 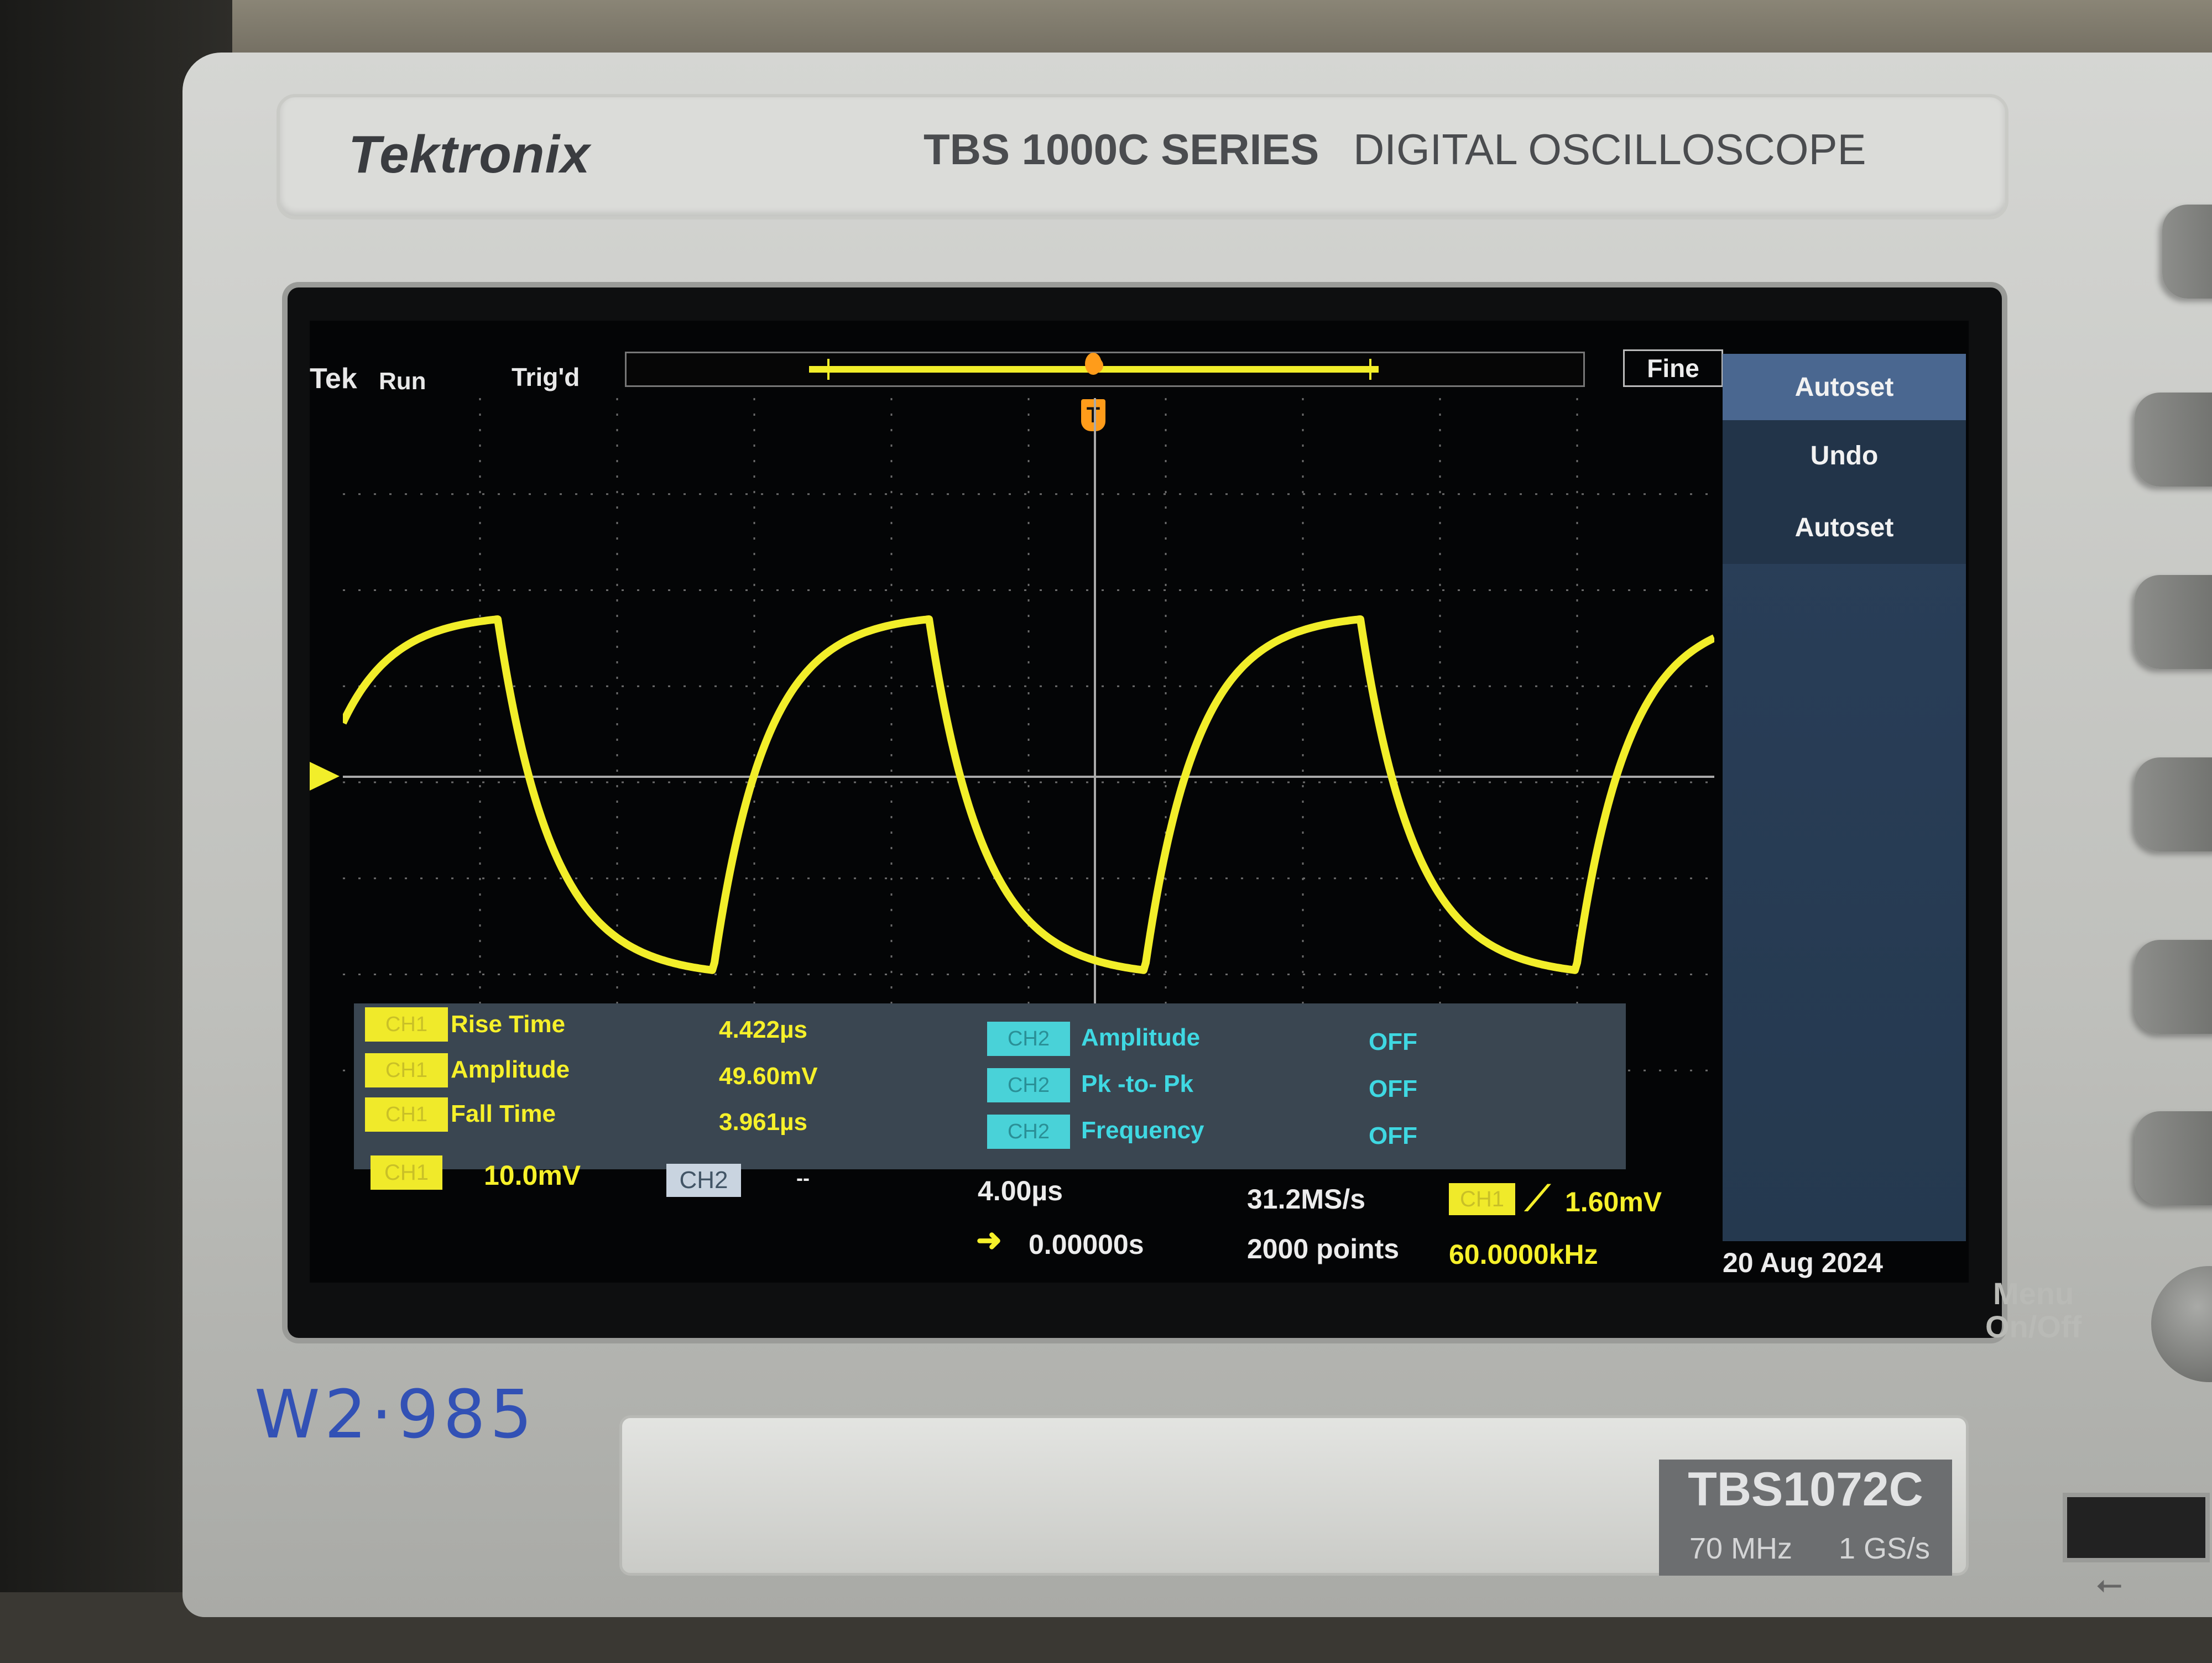 What do you see at coordinates (2187, 252) in the screenshot?
I see `top-right-button` at bounding box center [2187, 252].